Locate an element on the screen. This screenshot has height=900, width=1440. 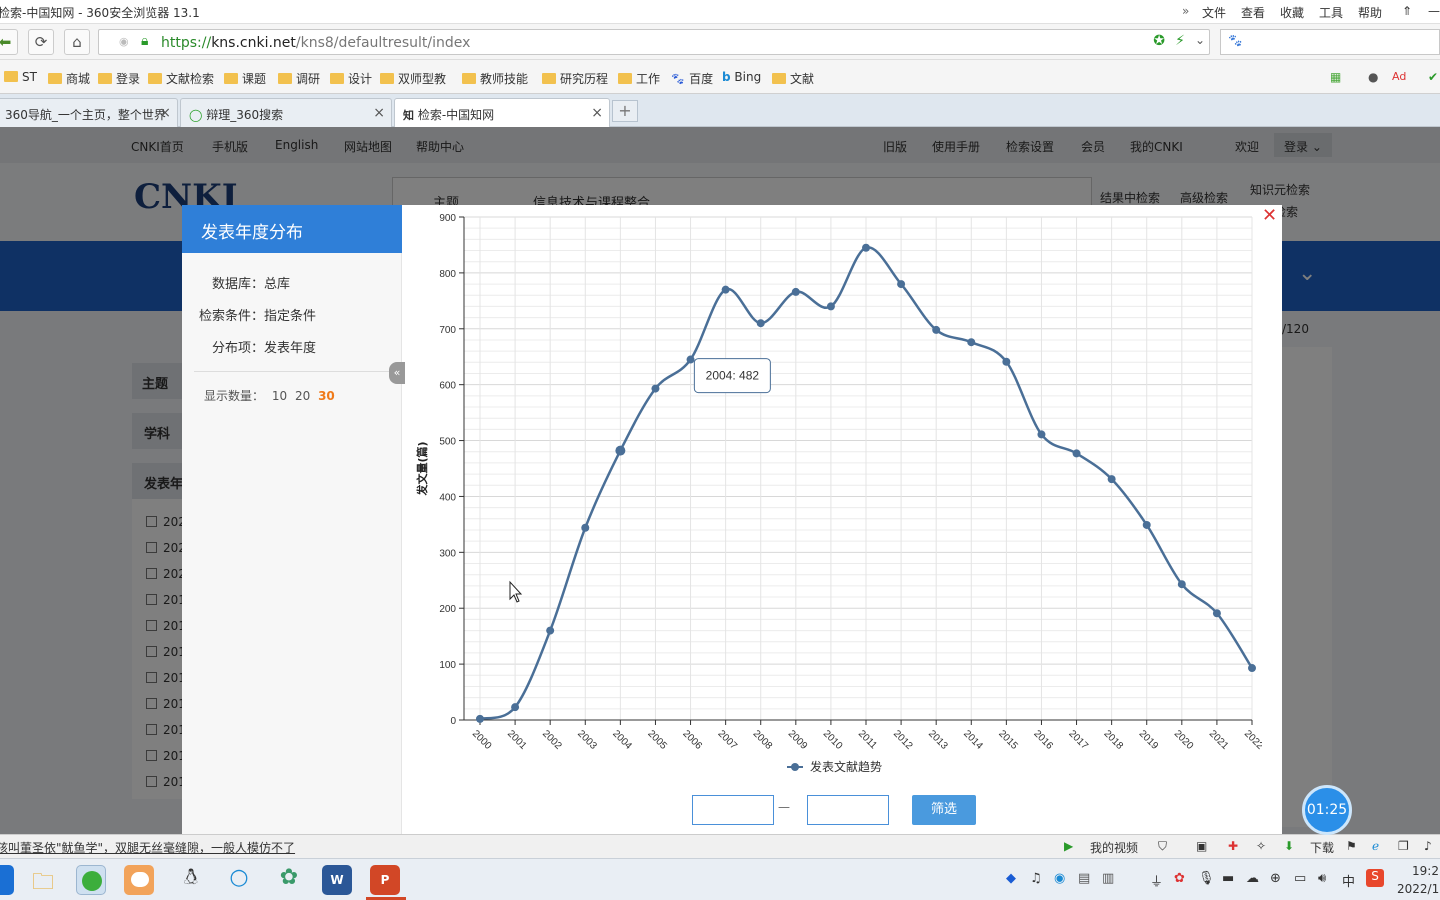
bookmark-item: 登录 is located at coordinates (119, 78).